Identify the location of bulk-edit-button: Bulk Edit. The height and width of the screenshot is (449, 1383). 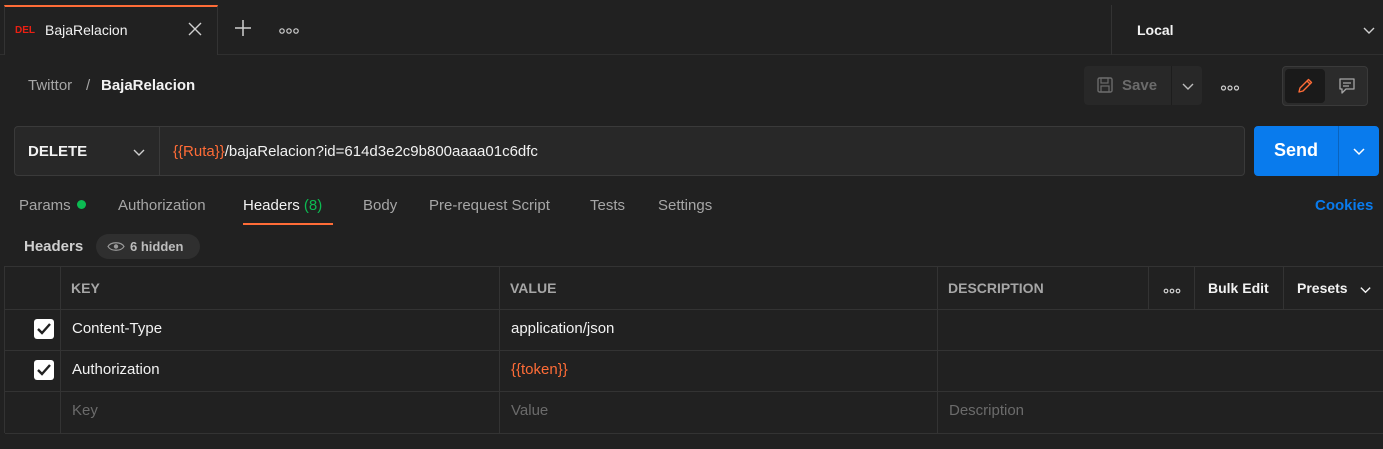
(1238, 288).